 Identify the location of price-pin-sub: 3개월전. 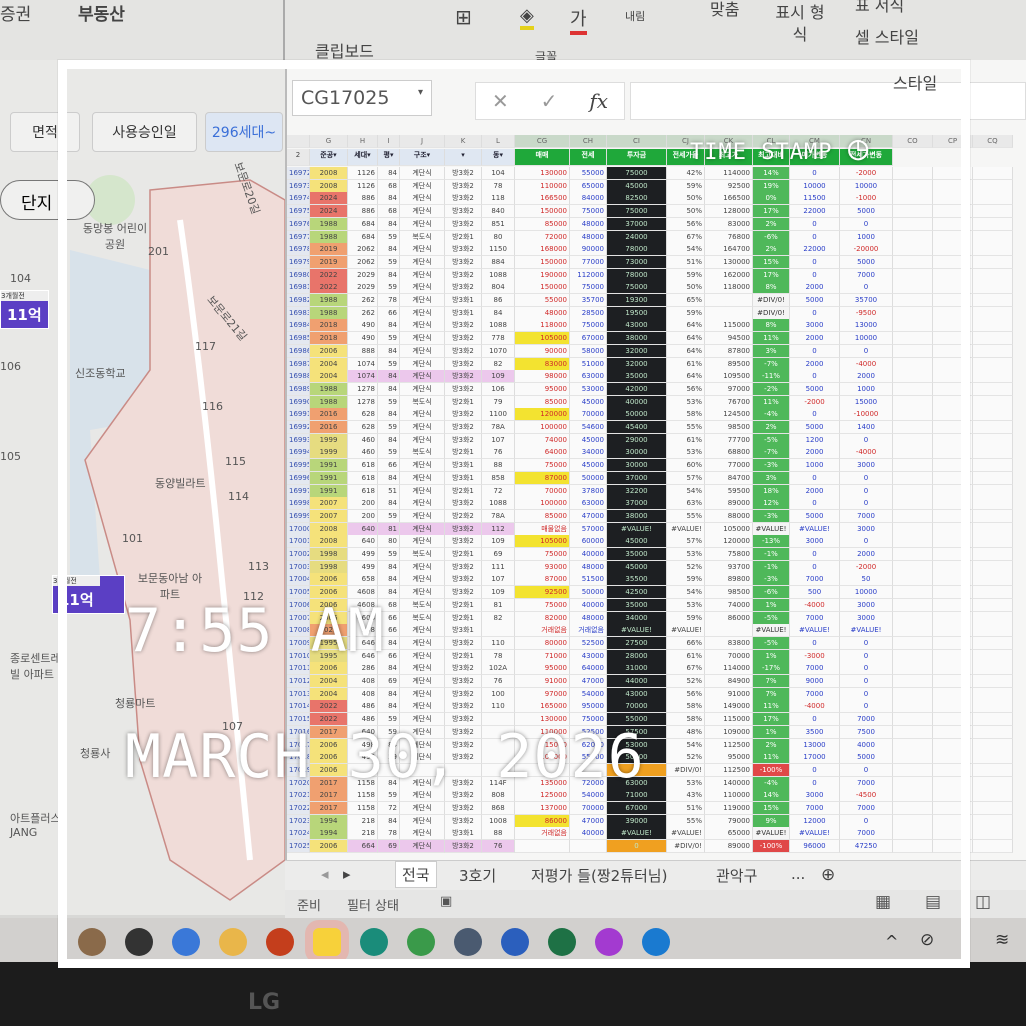
(24, 296).